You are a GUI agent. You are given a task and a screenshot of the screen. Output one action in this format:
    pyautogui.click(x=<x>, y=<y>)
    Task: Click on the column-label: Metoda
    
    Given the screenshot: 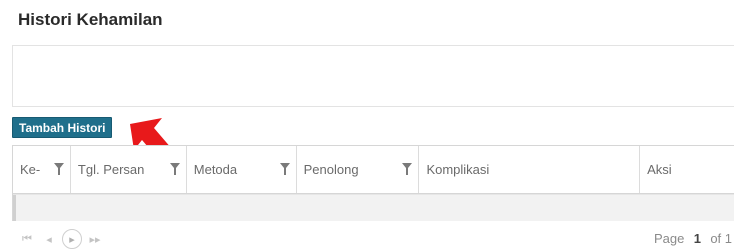 What is the action you would take?
    pyautogui.click(x=215, y=169)
    